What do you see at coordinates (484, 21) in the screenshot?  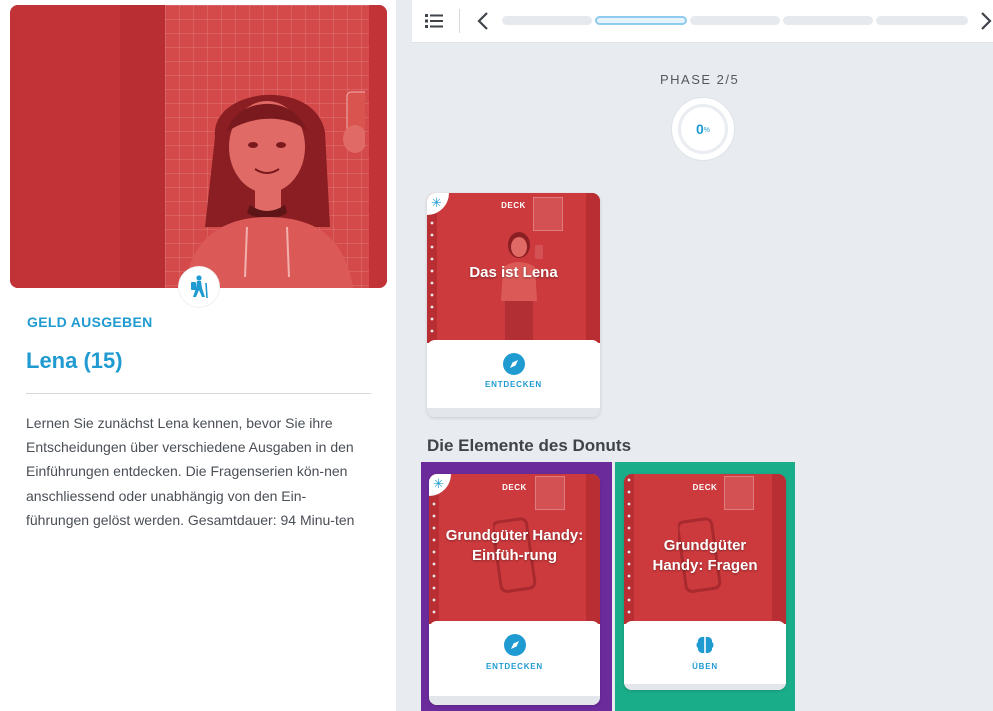 I see `chevron-left-icon` at bounding box center [484, 21].